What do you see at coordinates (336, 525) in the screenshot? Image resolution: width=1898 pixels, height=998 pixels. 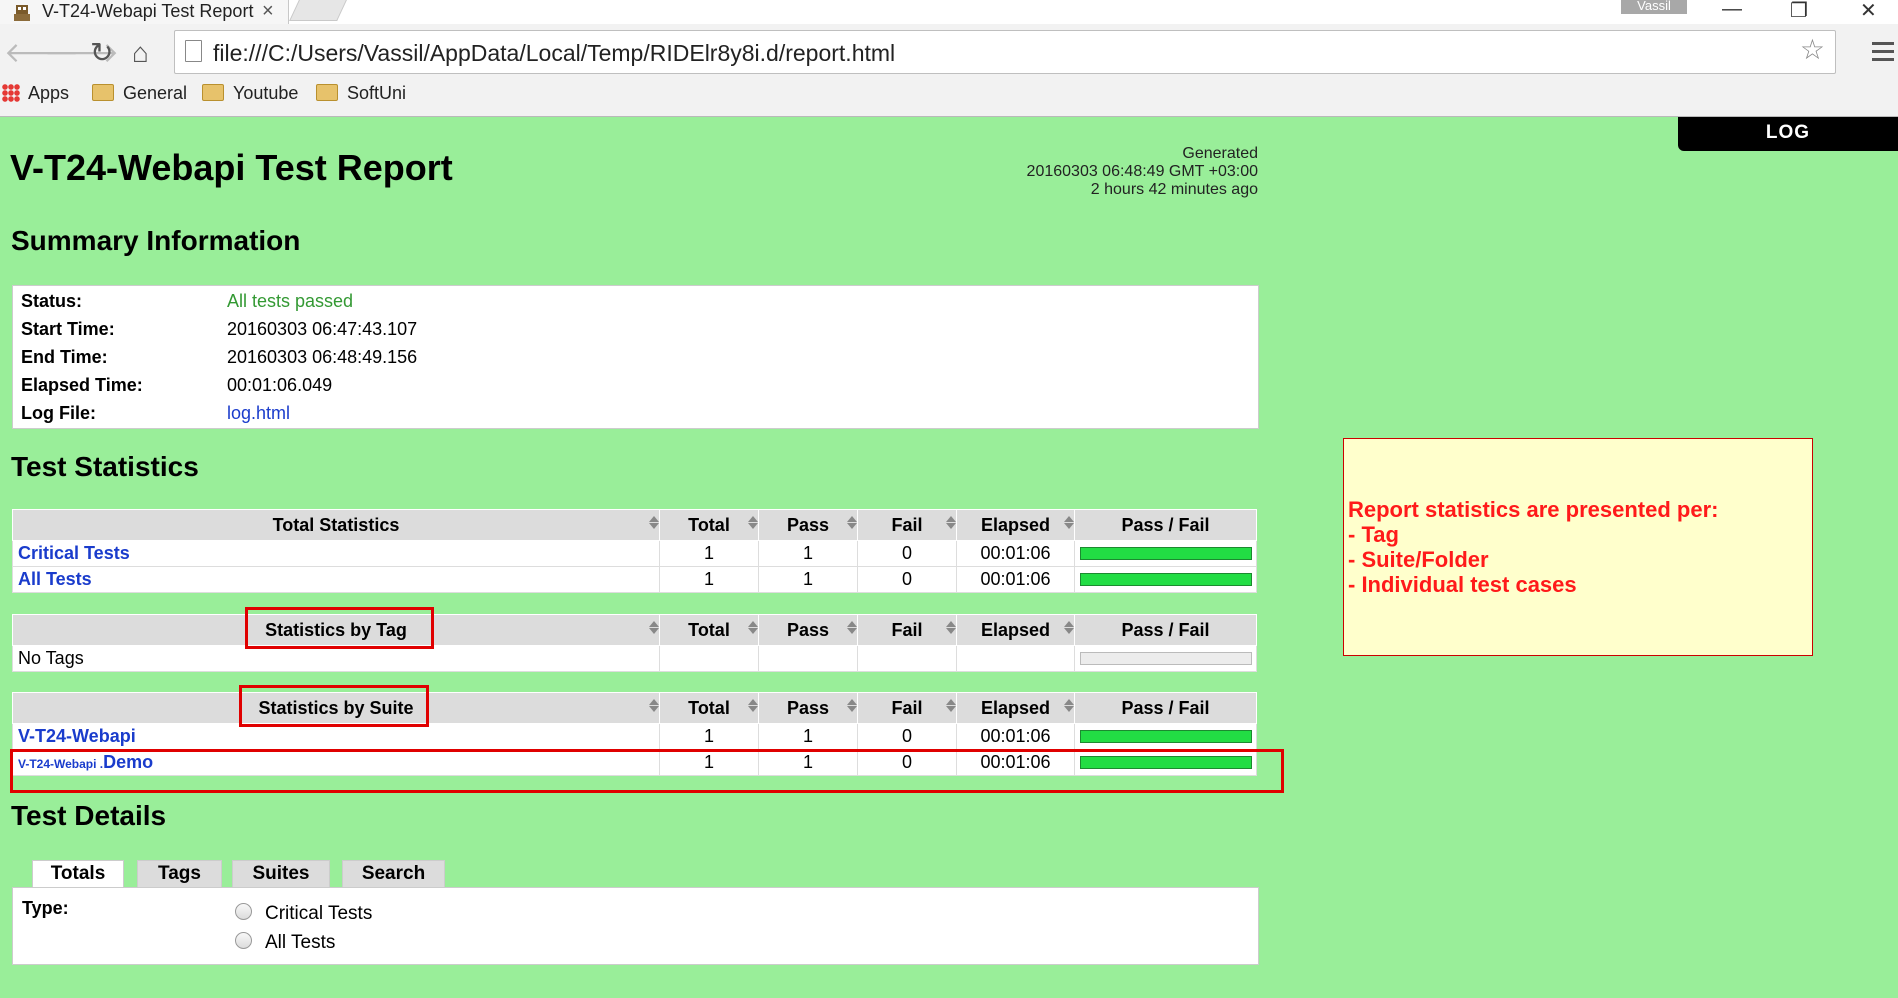 I see `header-total-statistics: Total Statistics` at bounding box center [336, 525].